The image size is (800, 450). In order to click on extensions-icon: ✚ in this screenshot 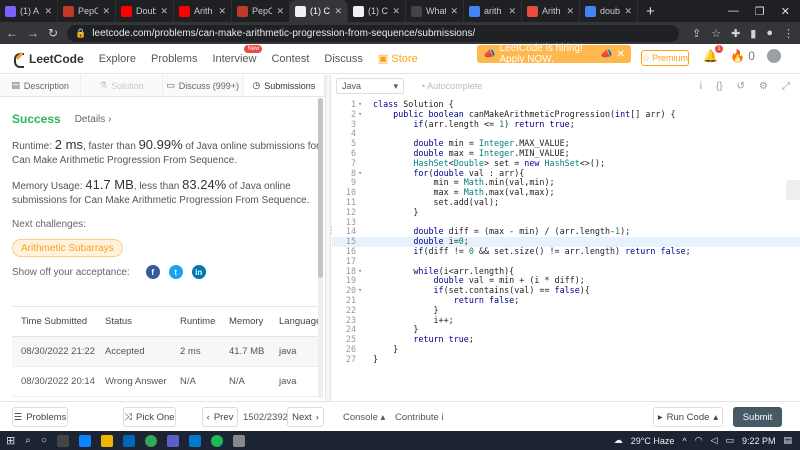, I will do `click(735, 33)`.